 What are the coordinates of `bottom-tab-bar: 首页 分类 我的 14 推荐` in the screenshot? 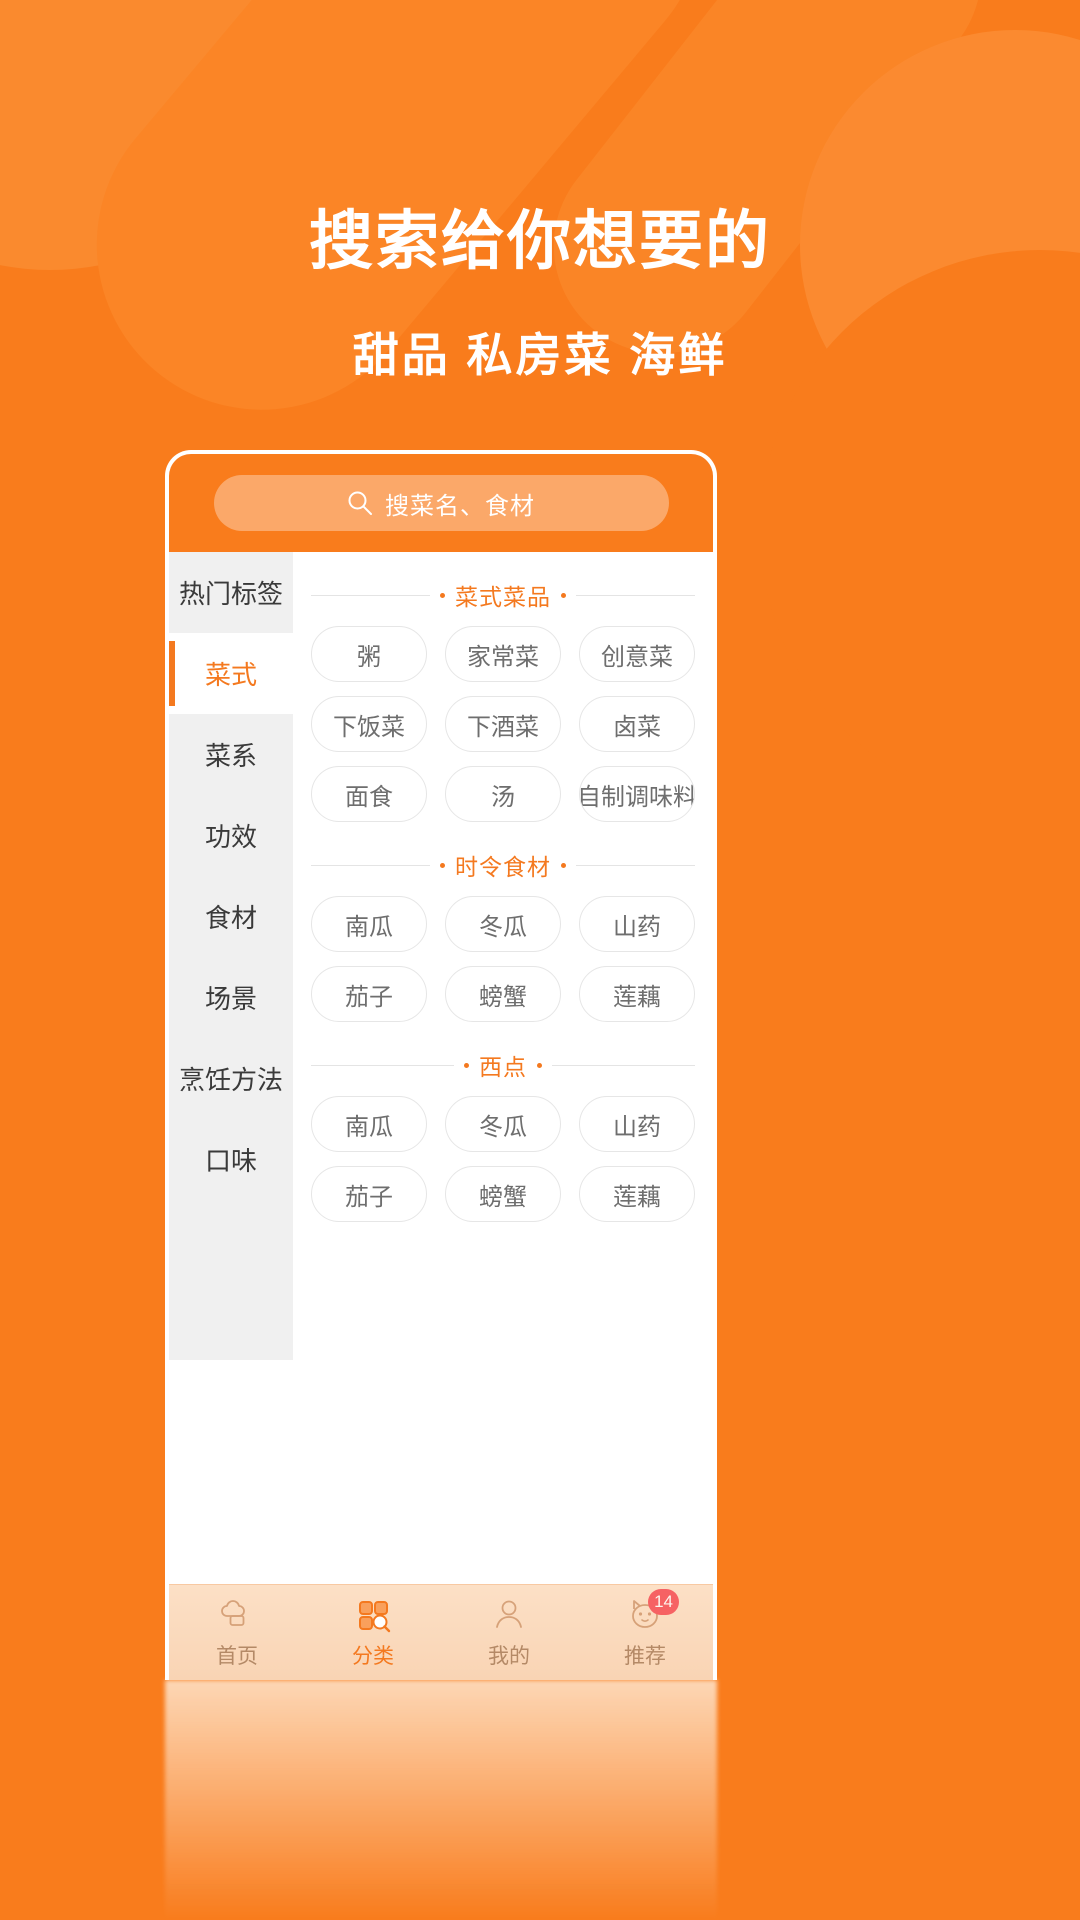 It's located at (441, 1632).